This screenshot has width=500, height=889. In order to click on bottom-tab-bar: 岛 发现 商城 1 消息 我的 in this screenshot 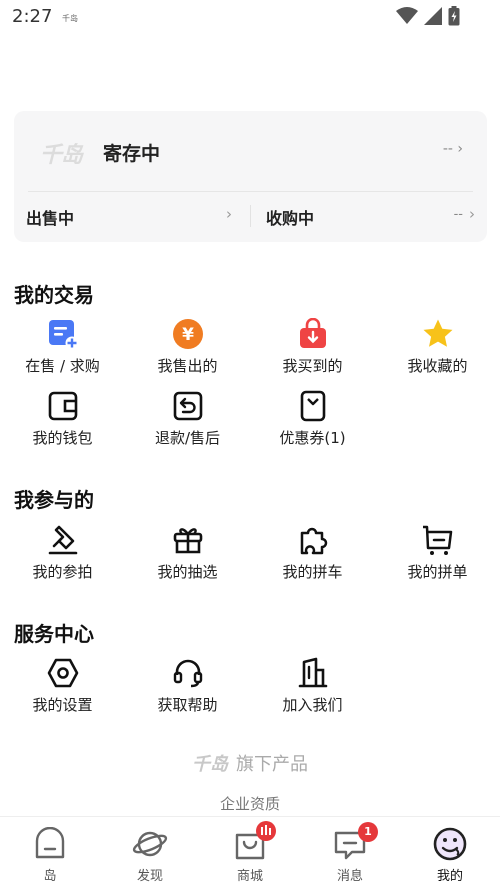, I will do `click(250, 852)`.